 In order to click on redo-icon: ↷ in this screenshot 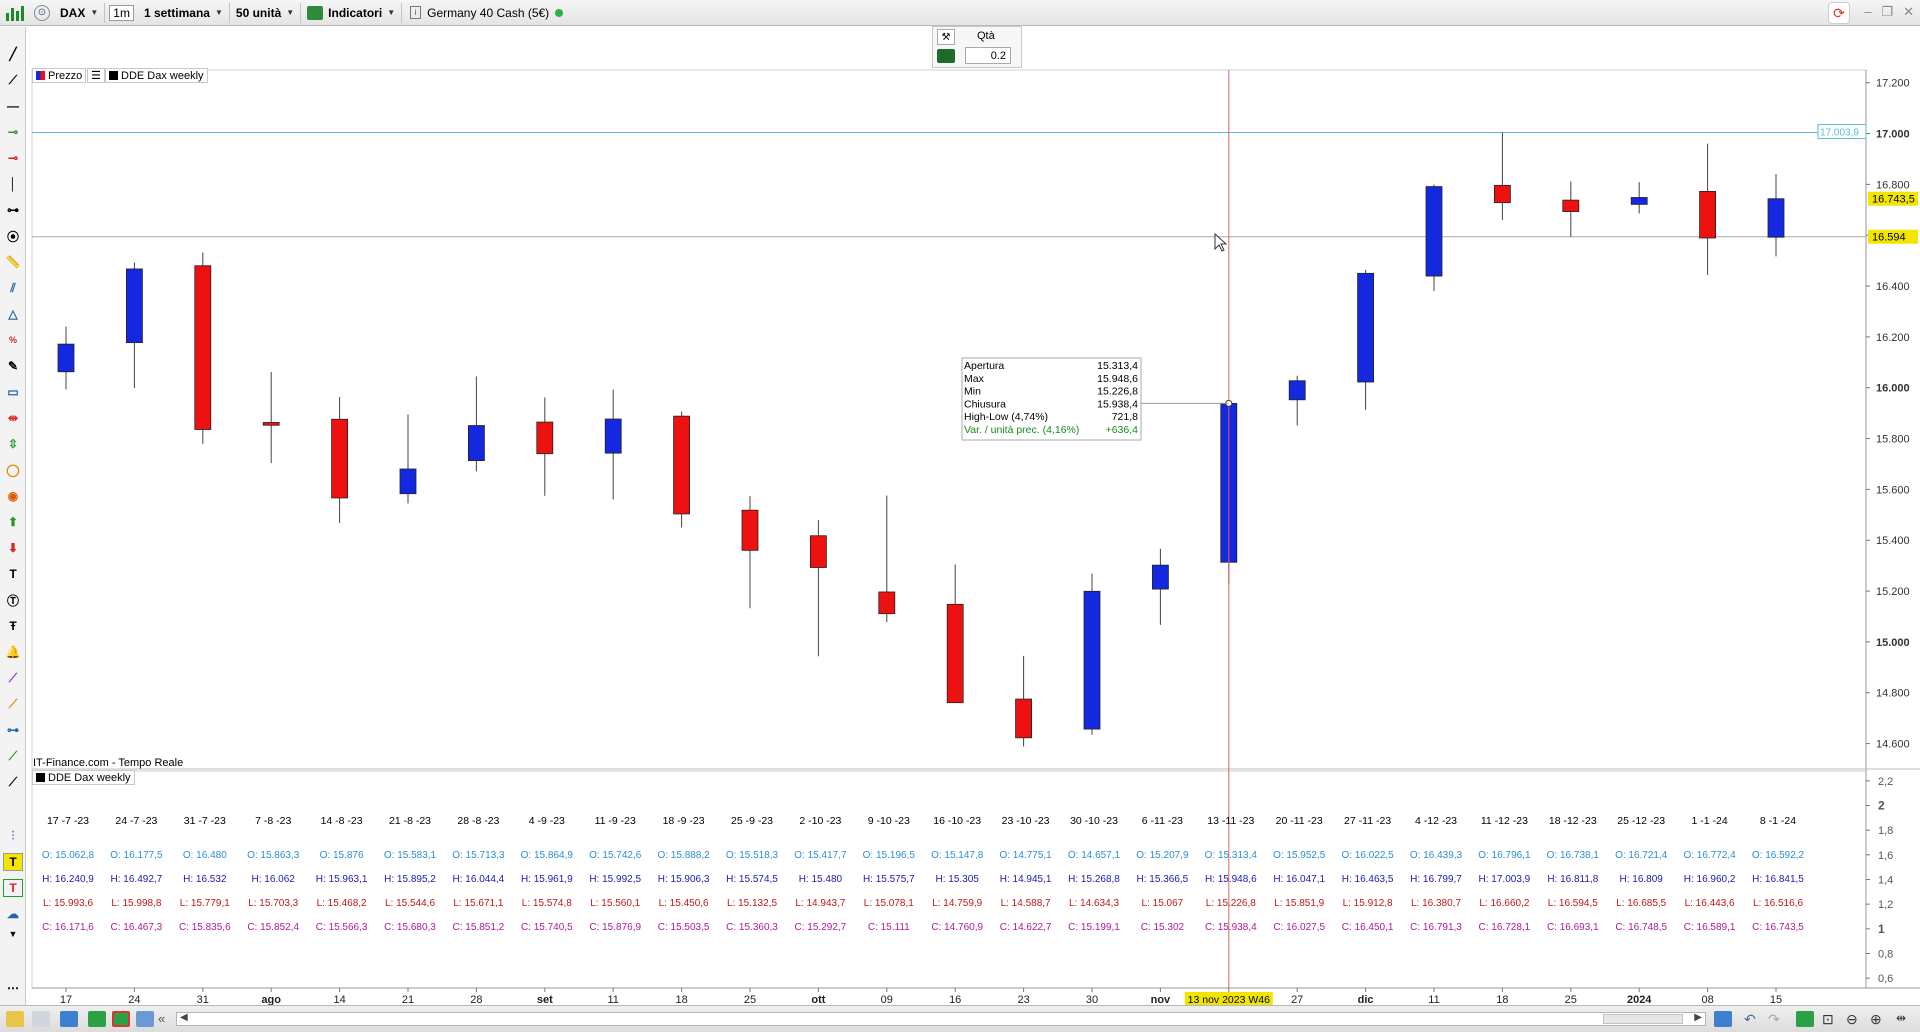, I will do `click(1775, 1019)`.